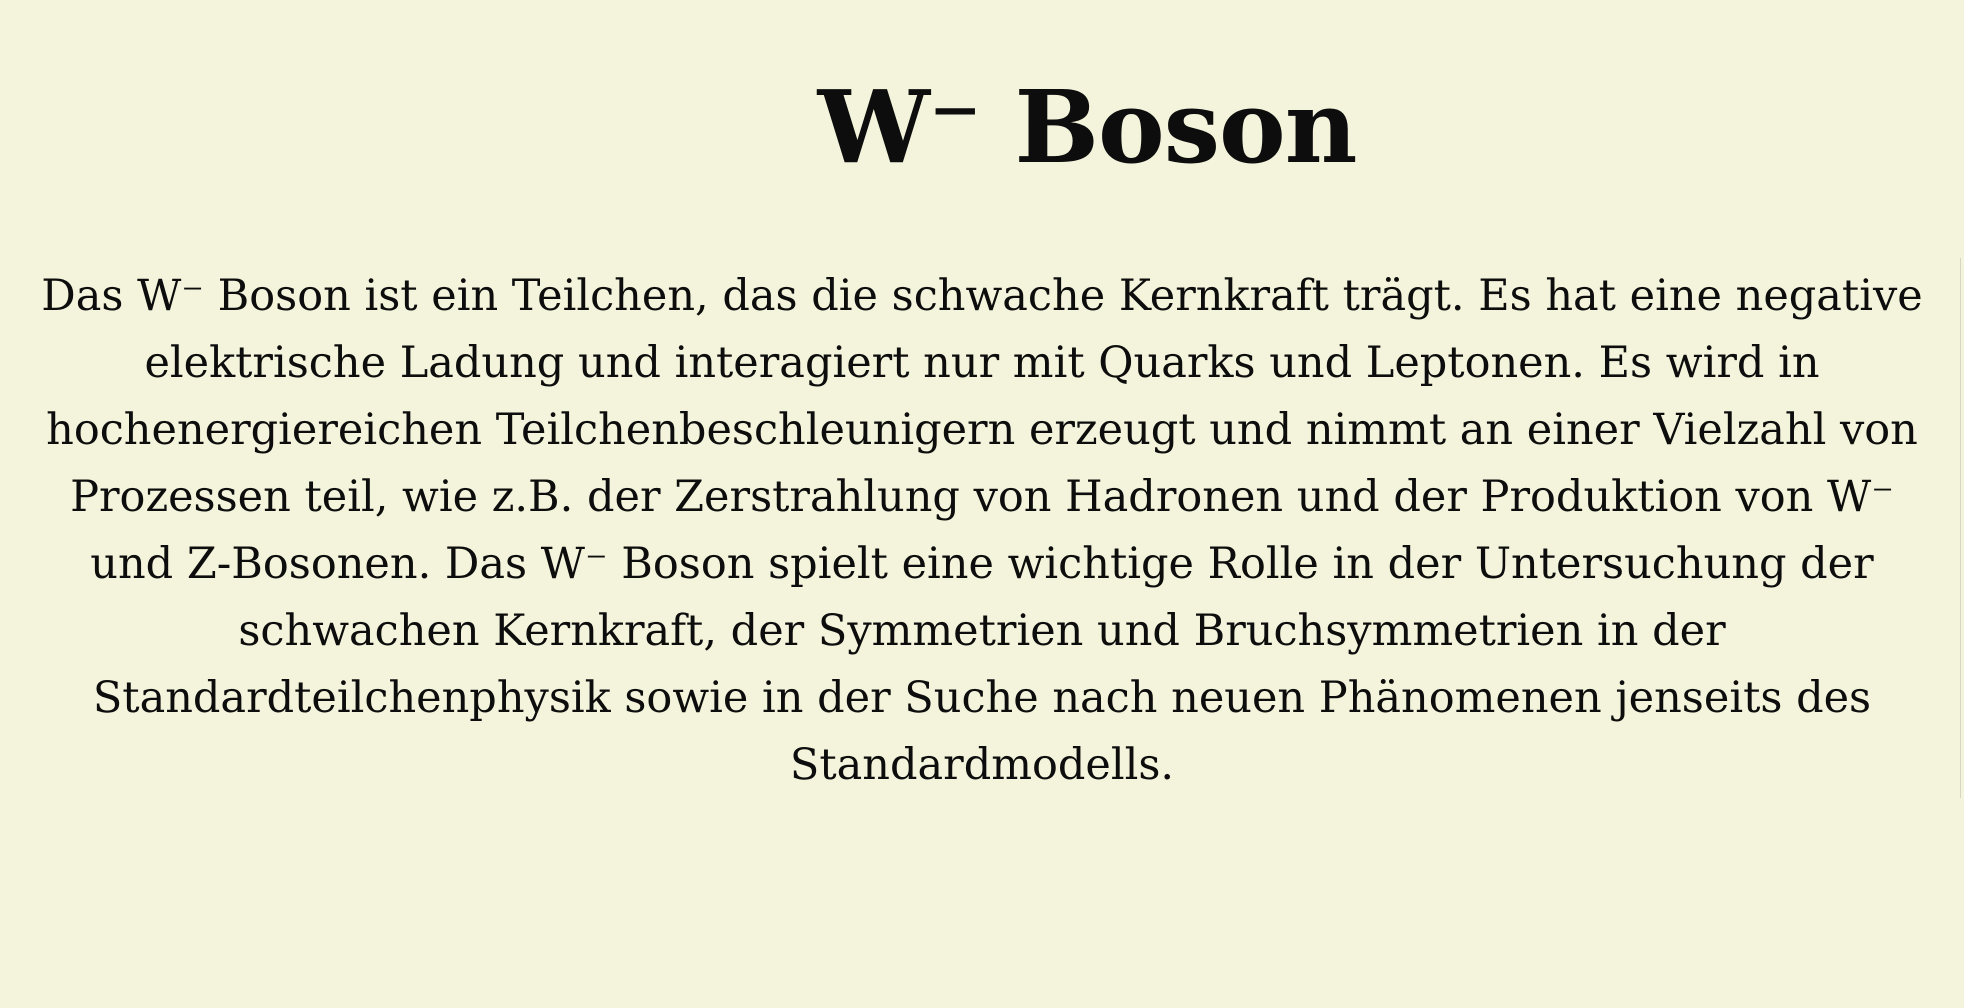  Describe the element at coordinates (1087, 127) in the screenshot. I see `page-title: W⁻ Boson` at that location.